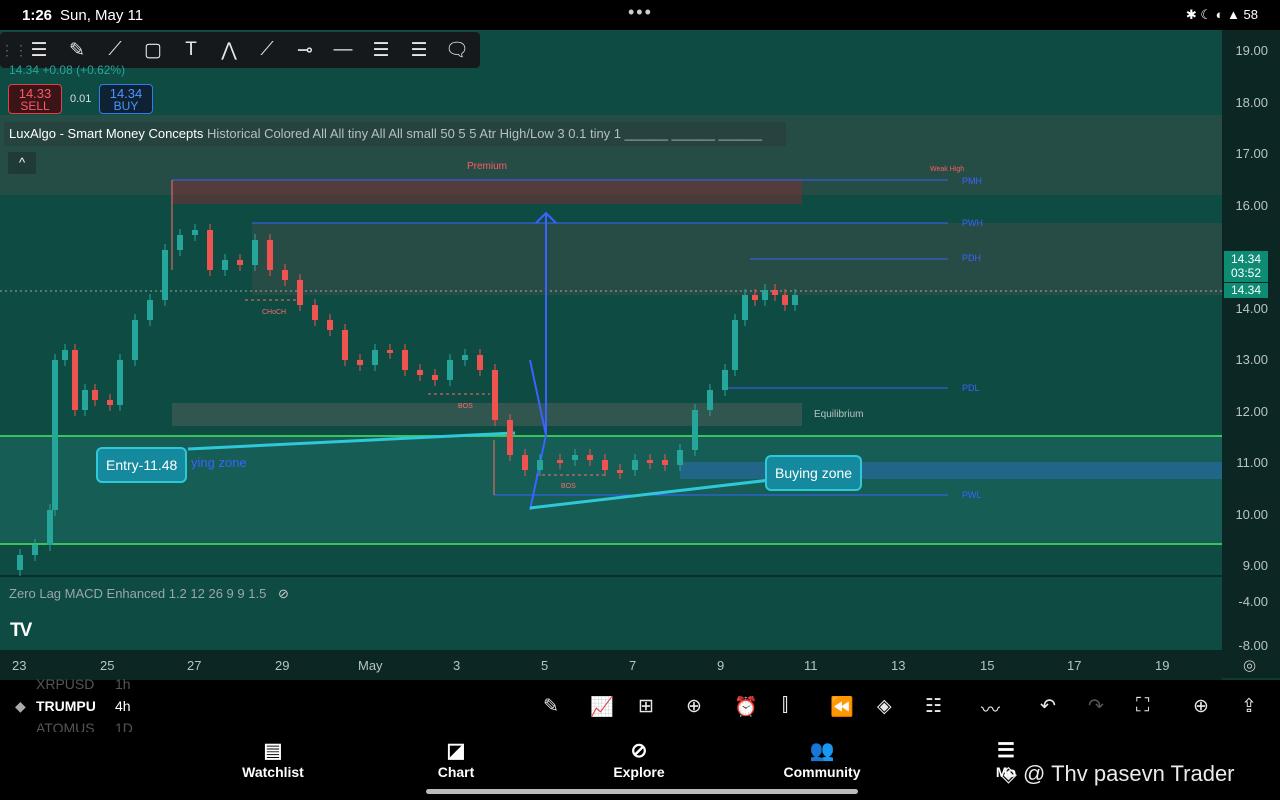 This screenshot has height=800, width=1280. What do you see at coordinates (884, 706) in the screenshot?
I see `layers-icon: ◈` at bounding box center [884, 706].